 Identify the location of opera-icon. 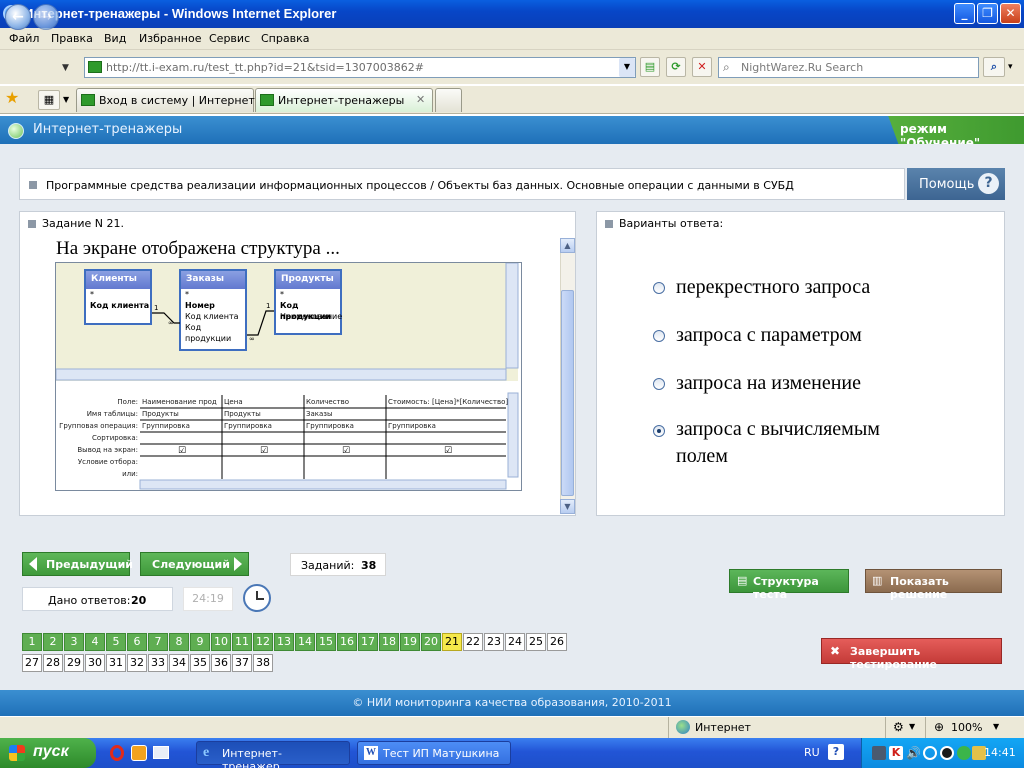
(117, 753).